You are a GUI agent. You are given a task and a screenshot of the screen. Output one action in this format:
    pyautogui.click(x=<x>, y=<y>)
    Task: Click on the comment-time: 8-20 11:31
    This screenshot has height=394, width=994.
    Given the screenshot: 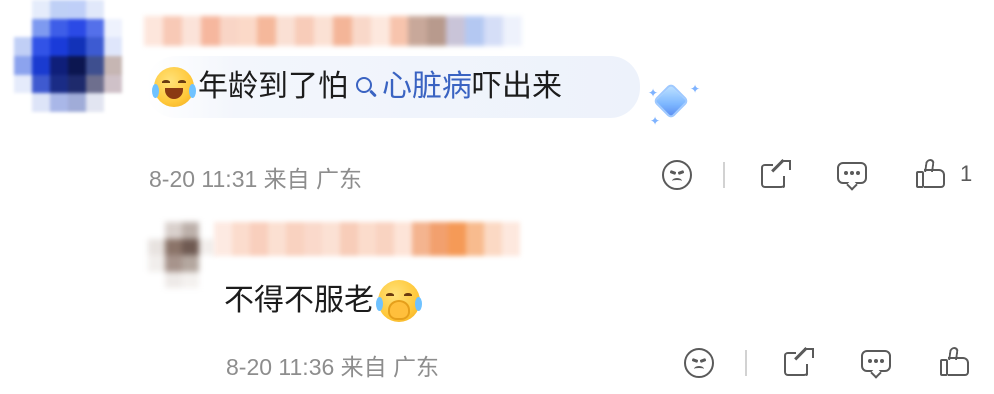 What is the action you would take?
    pyautogui.click(x=203, y=179)
    